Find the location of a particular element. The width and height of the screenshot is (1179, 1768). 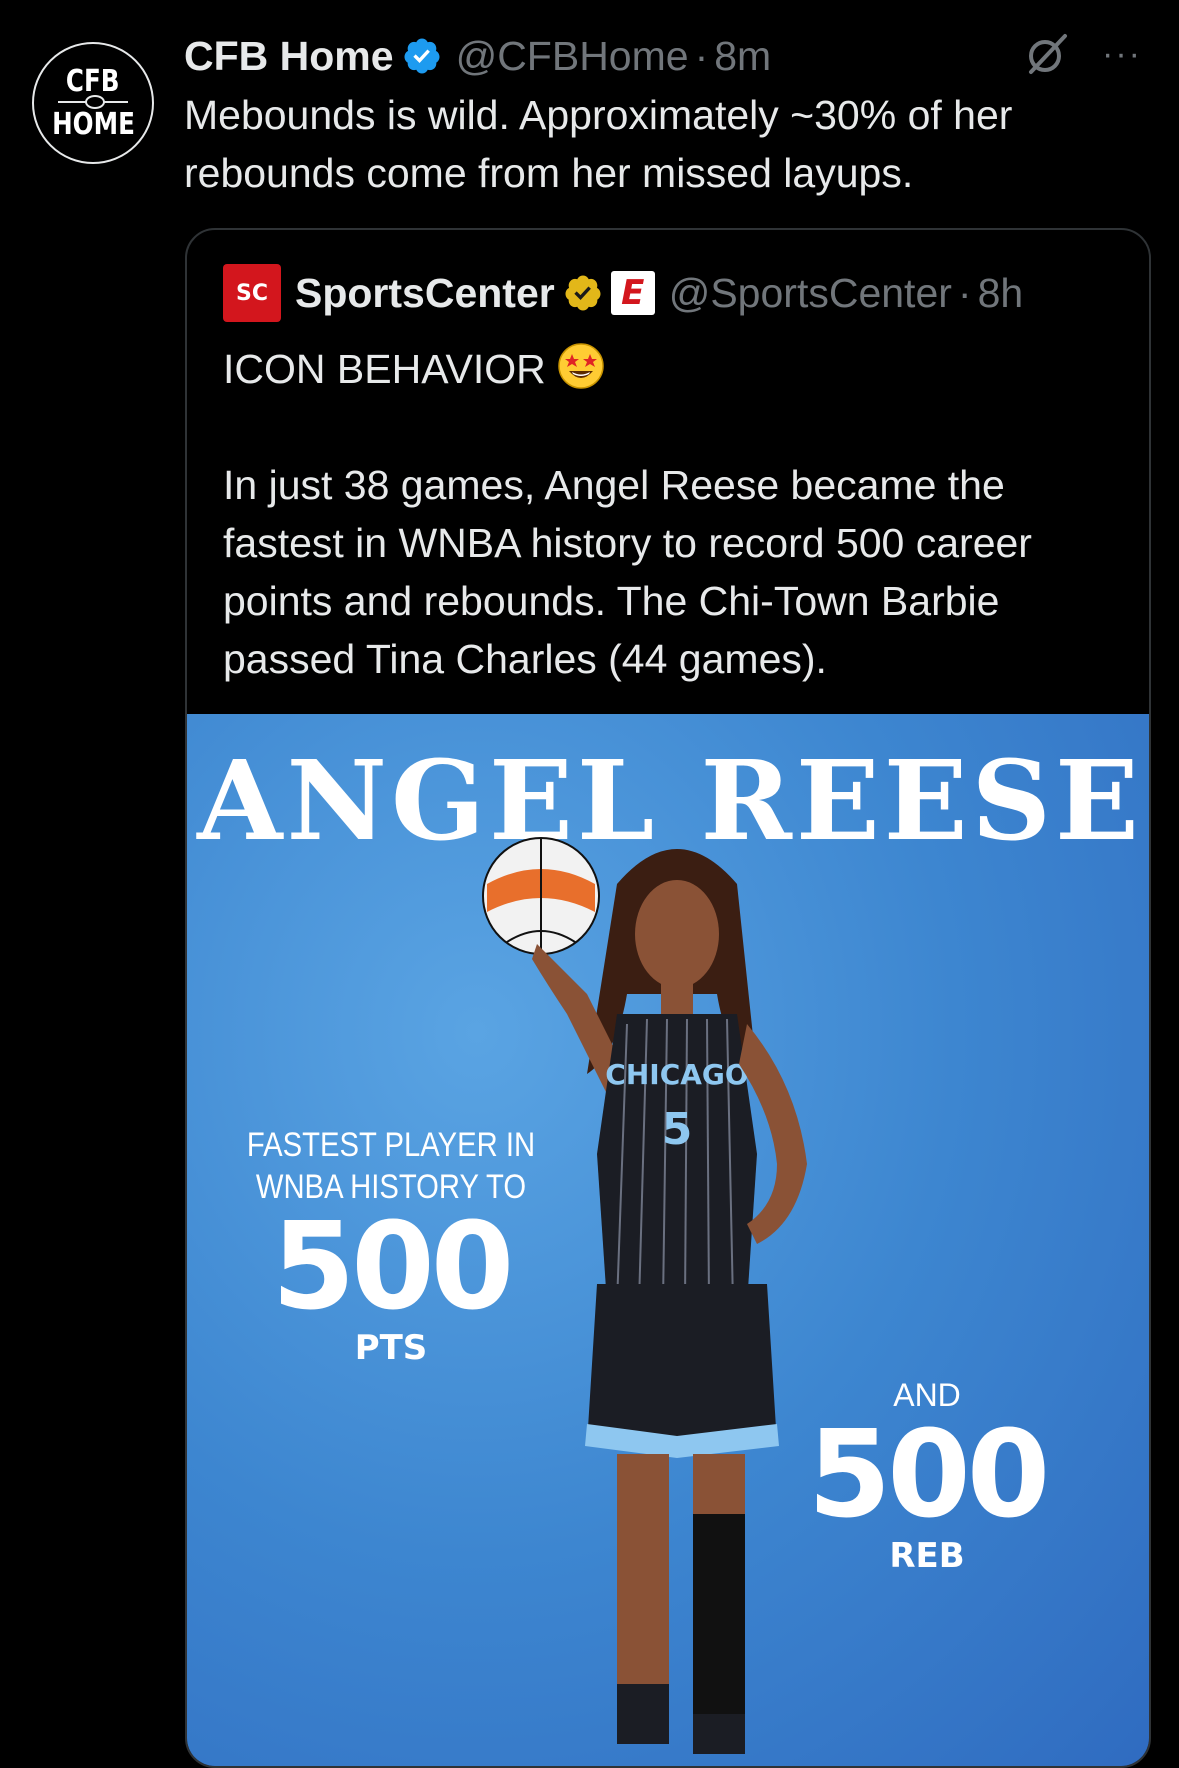

stat-points-value: 500 is located at coordinates (393, 1267).